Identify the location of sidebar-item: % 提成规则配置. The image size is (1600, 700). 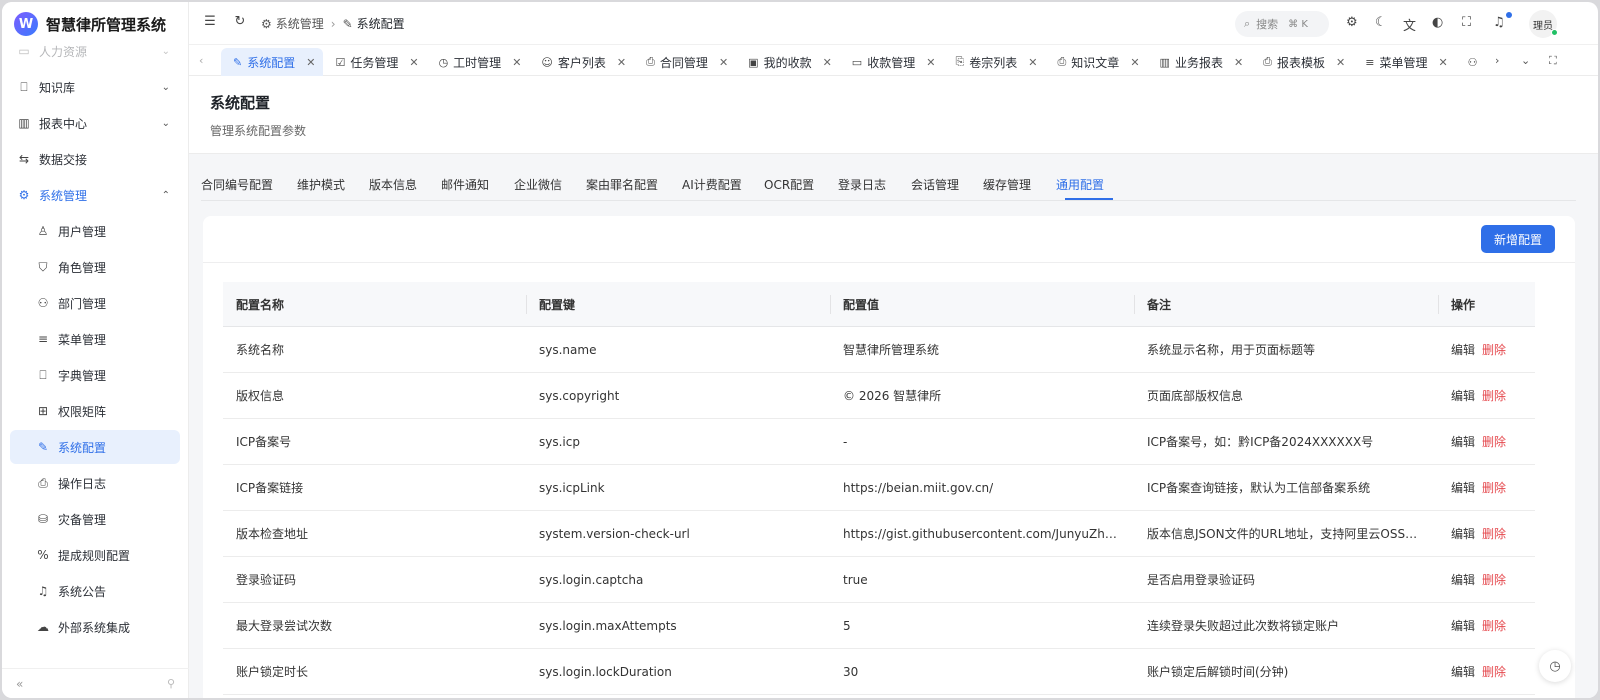
(95, 555).